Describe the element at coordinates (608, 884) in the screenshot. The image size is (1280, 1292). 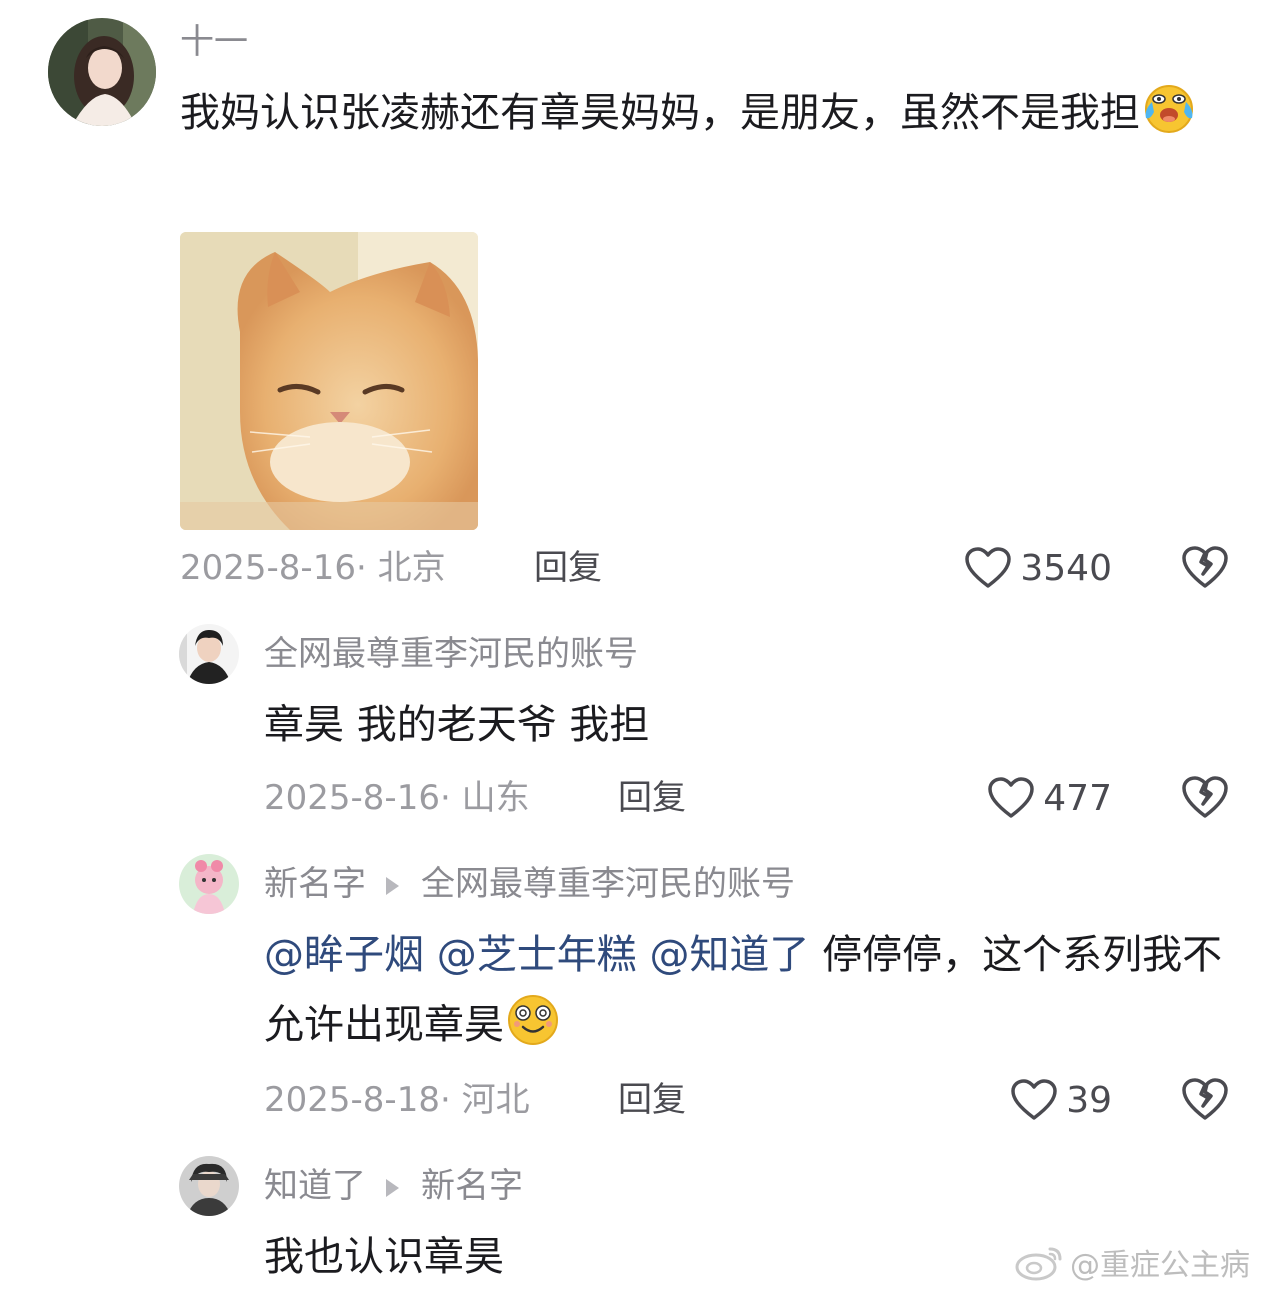
I see `reply-to-username: 全网最尊重李河民的账号` at that location.